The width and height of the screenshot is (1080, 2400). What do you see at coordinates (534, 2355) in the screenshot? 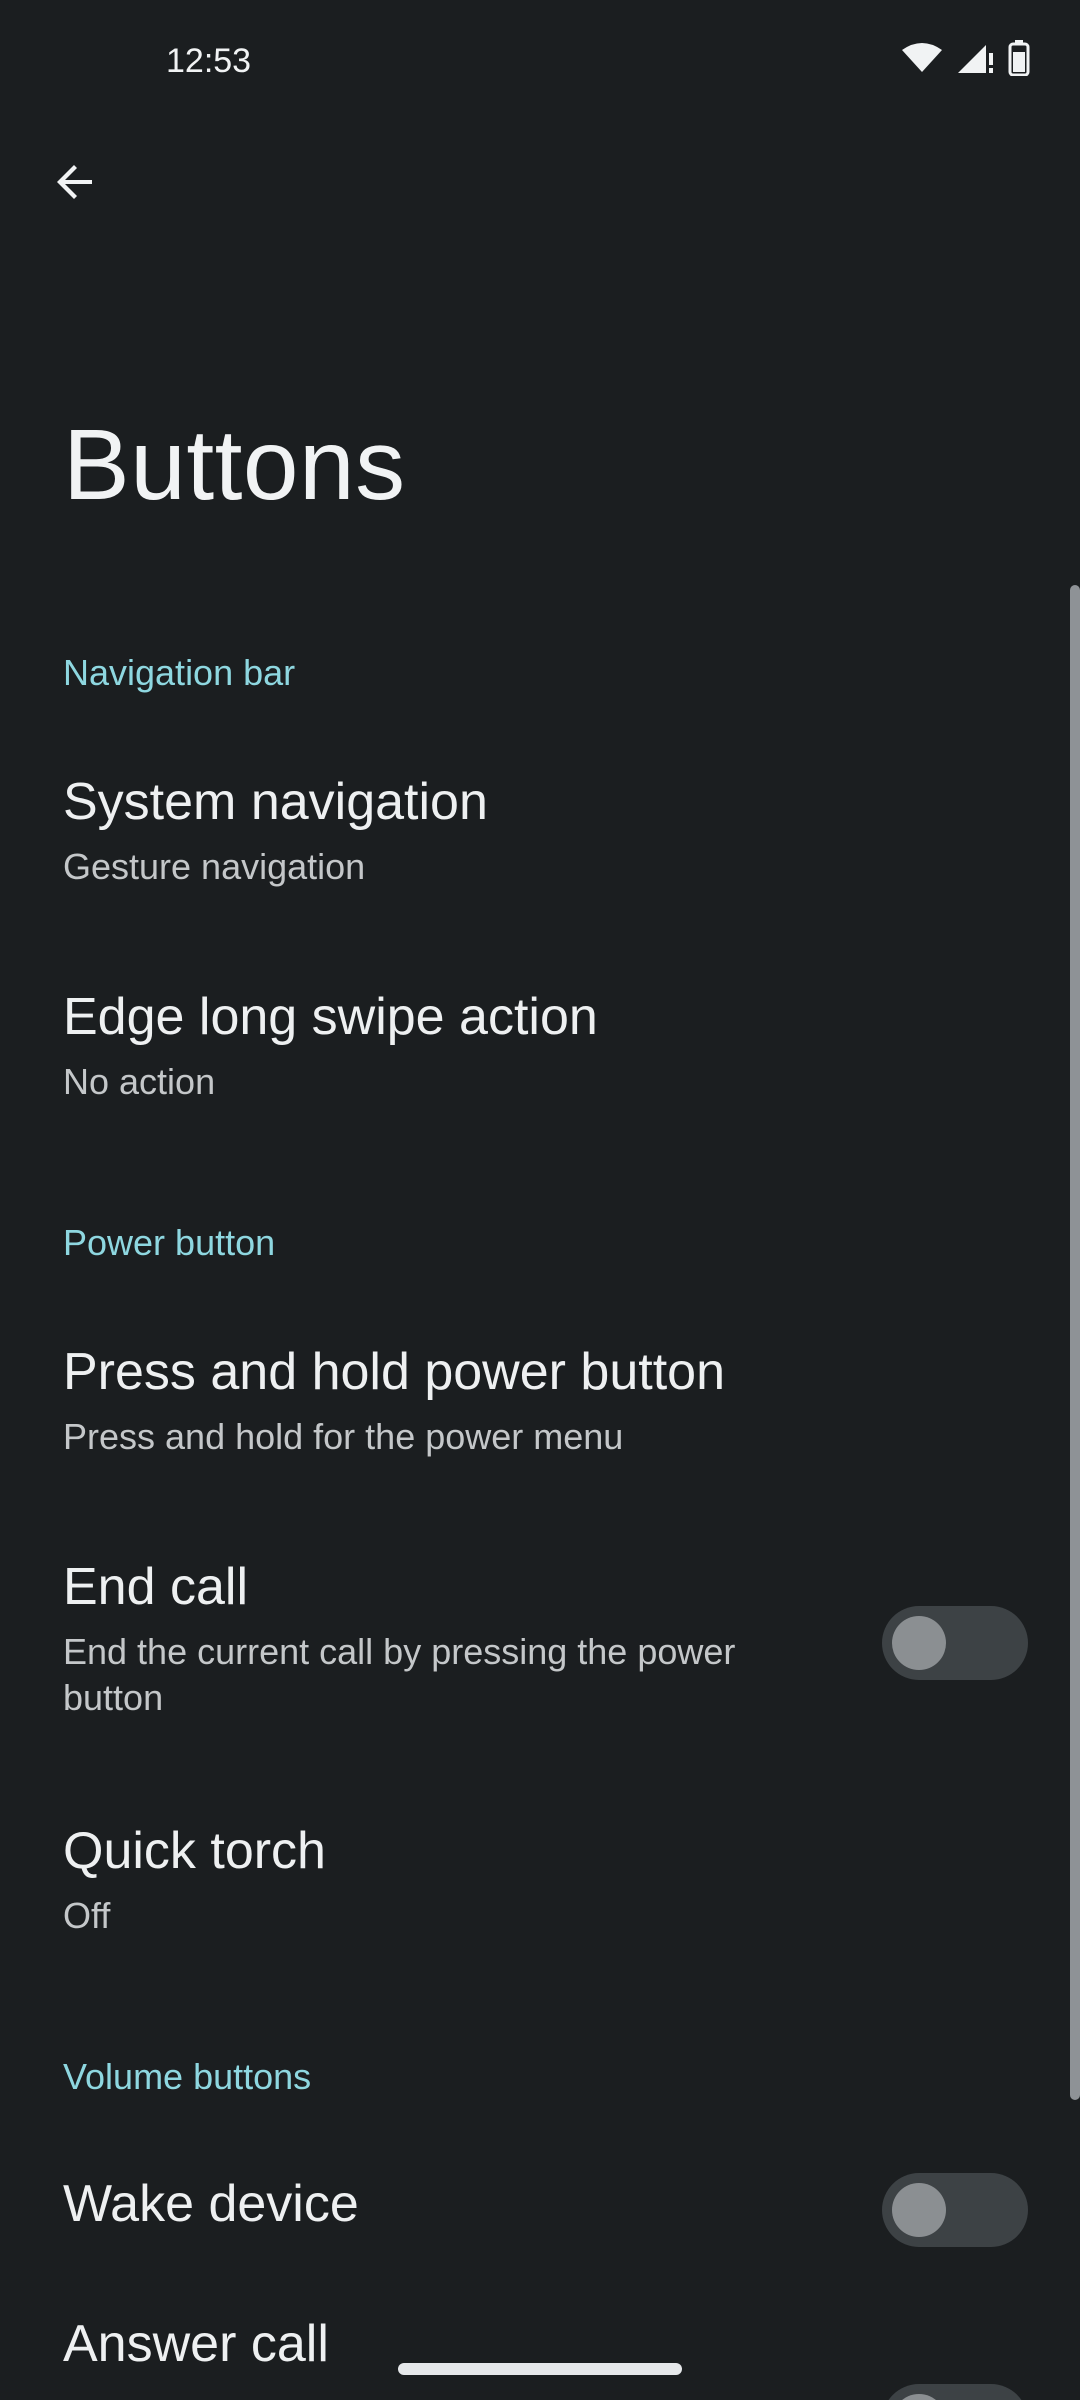
I see `answer-call-item: Answer call` at bounding box center [534, 2355].